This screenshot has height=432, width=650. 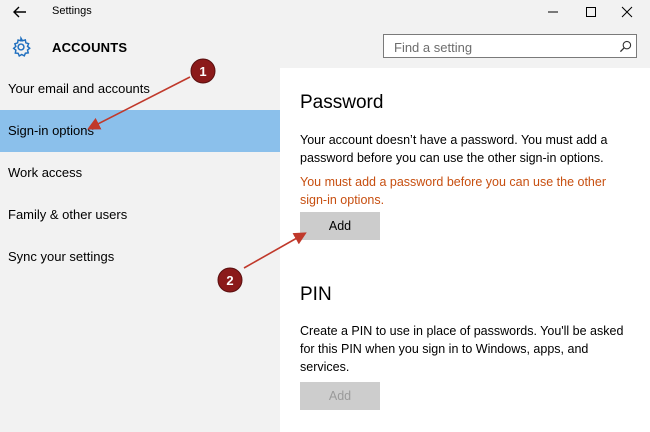 What do you see at coordinates (140, 173) in the screenshot?
I see `sidebar-item-work-access: Work access` at bounding box center [140, 173].